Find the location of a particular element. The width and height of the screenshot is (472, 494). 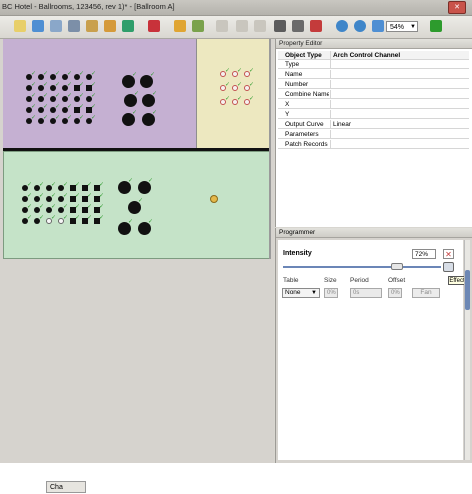

property-editor-title: Property Editor is located at coordinates (374, 44).